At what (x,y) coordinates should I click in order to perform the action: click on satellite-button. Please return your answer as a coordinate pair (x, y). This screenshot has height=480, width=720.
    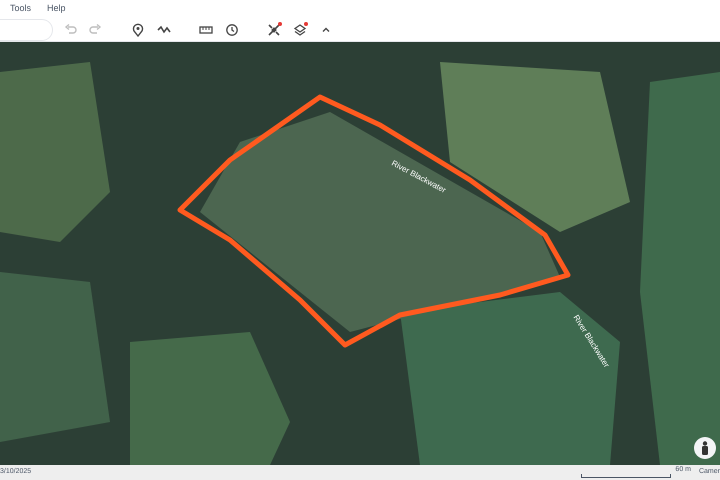
    Looking at the image, I should click on (274, 30).